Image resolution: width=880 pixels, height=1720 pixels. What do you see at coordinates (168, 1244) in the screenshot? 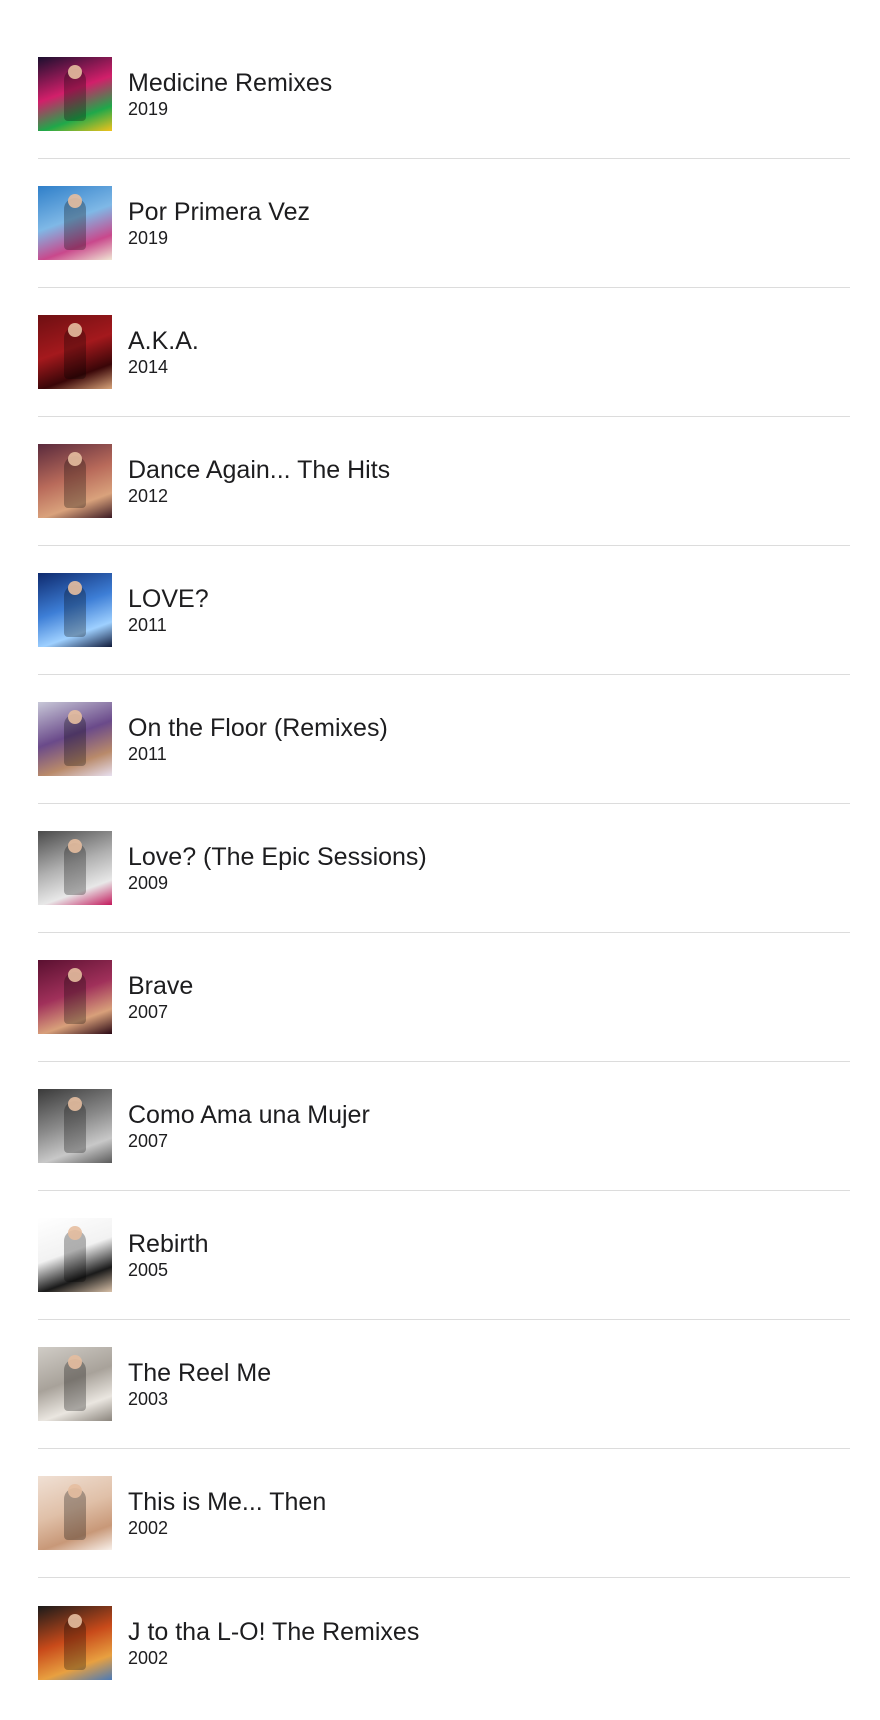
I see `album-title: Rebirth` at bounding box center [168, 1244].